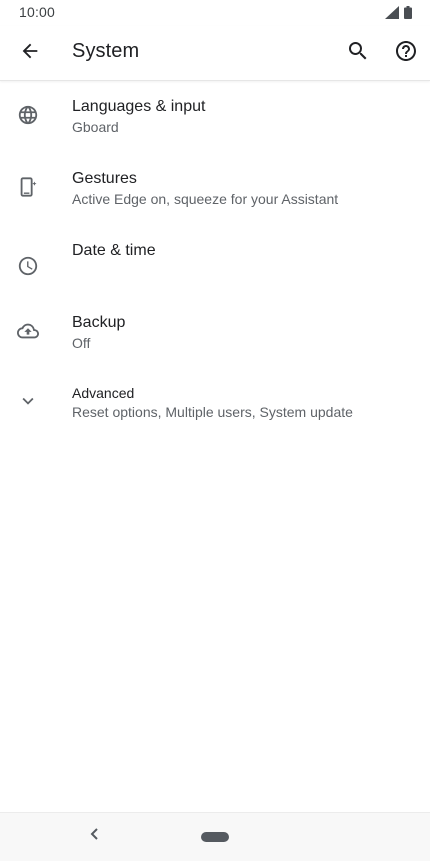 The height and width of the screenshot is (861, 430). Describe the element at coordinates (215, 13) in the screenshot. I see `status-bar: 10:00` at that location.